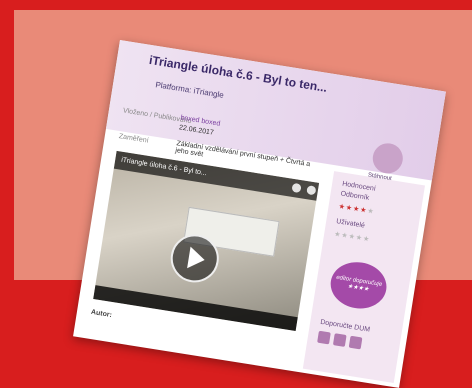 The height and width of the screenshot is (388, 472). Describe the element at coordinates (208, 93) in the screenshot. I see `platform-value: iTriangle` at that location.